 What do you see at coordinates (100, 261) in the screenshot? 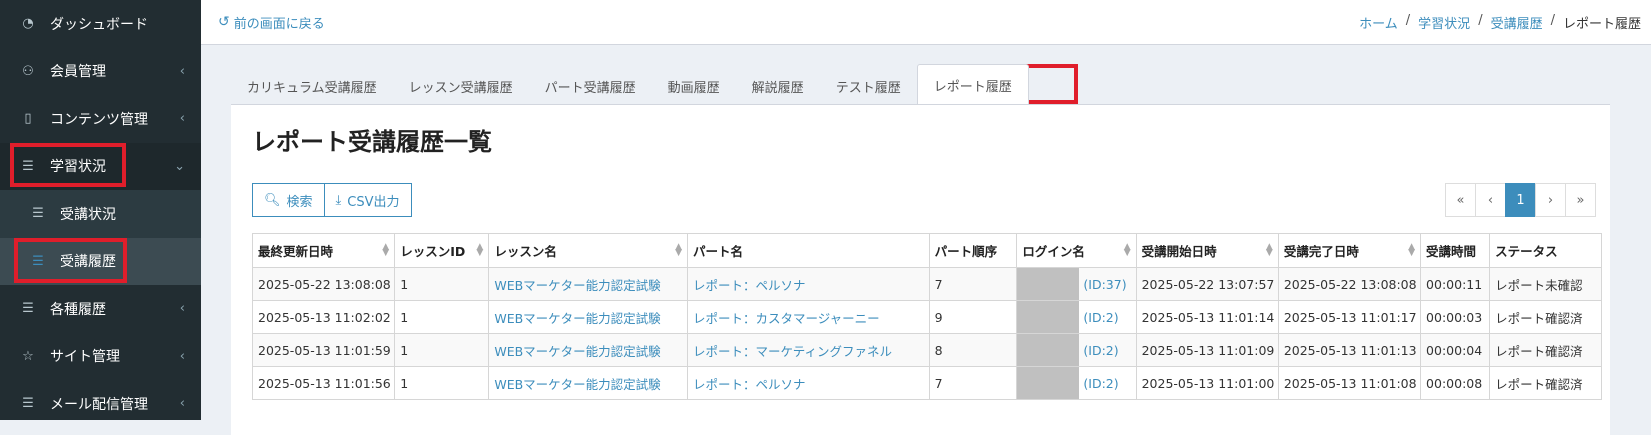
I see `sidebar-item-attendance-history: ☰ 受講履歴` at bounding box center [100, 261].